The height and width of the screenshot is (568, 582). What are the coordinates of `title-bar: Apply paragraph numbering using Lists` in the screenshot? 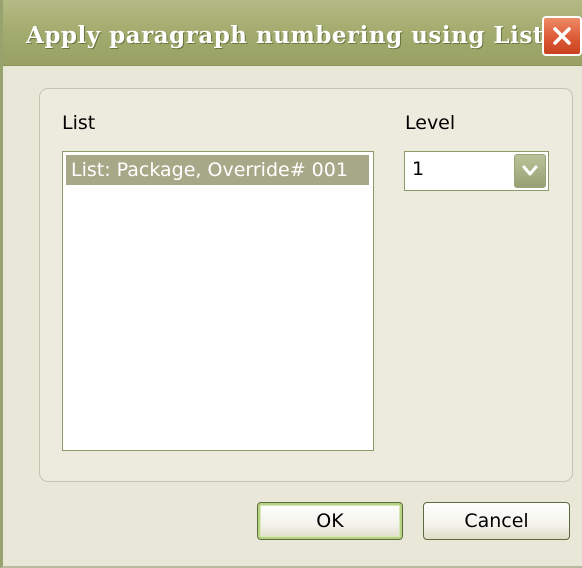 It's located at (292, 33).